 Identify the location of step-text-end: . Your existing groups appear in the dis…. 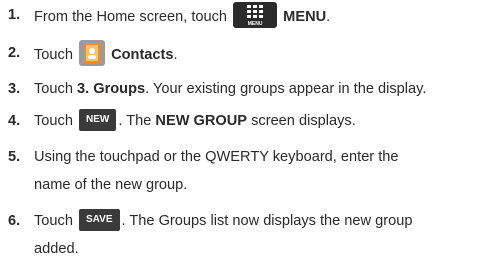
(286, 89).